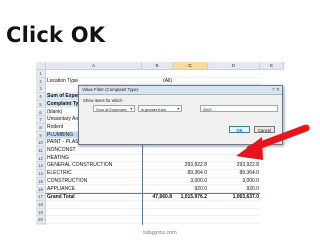  I want to click on red-arrow-icon, so click(273, 142).